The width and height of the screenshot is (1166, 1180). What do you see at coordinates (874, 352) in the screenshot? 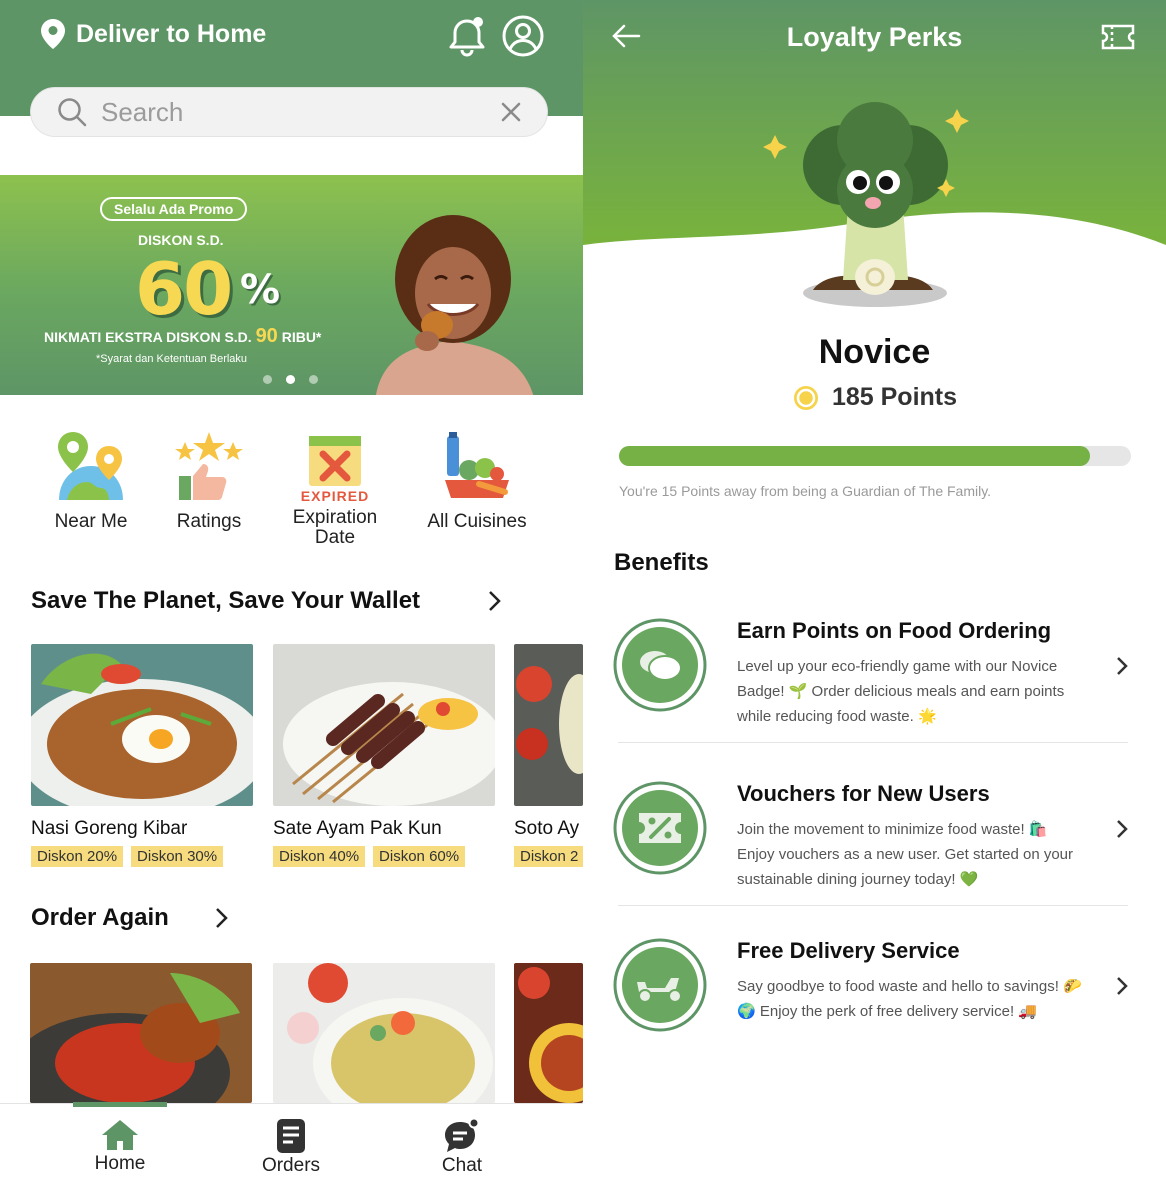
I see `tier-name: Novice` at bounding box center [874, 352].